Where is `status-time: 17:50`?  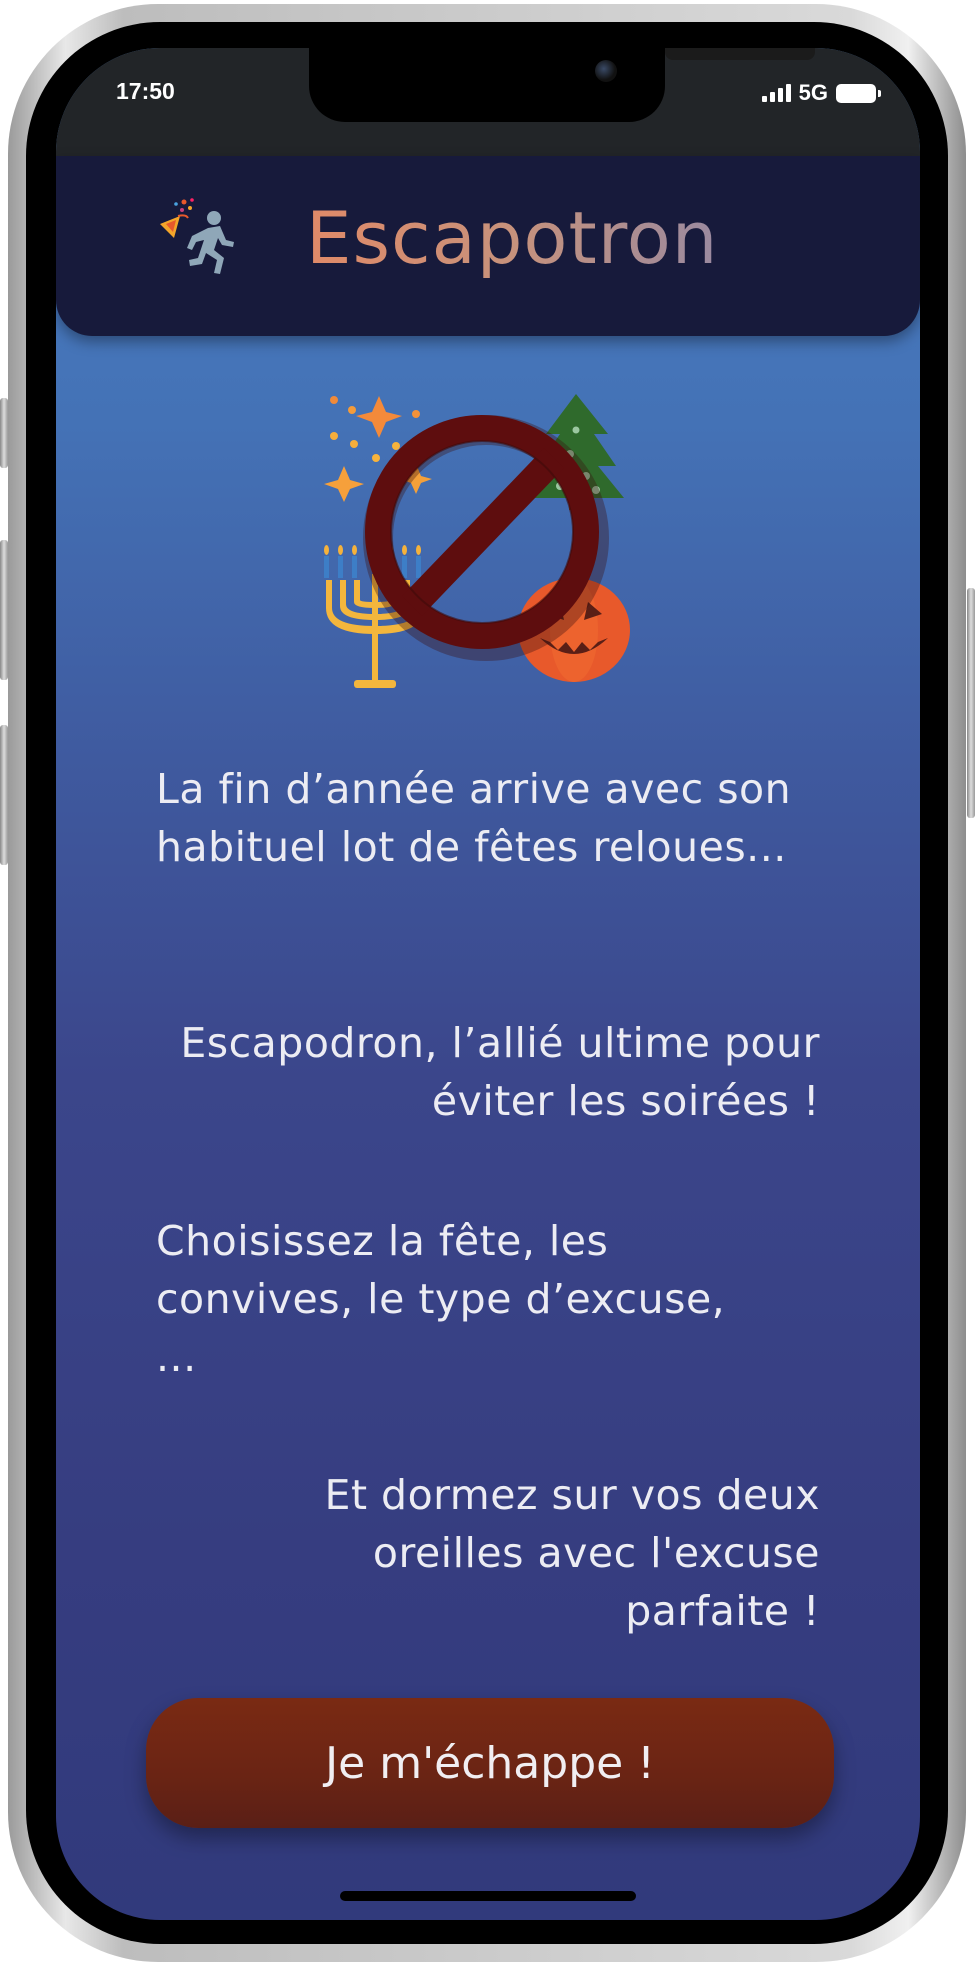 status-time: 17:50 is located at coordinates (145, 91).